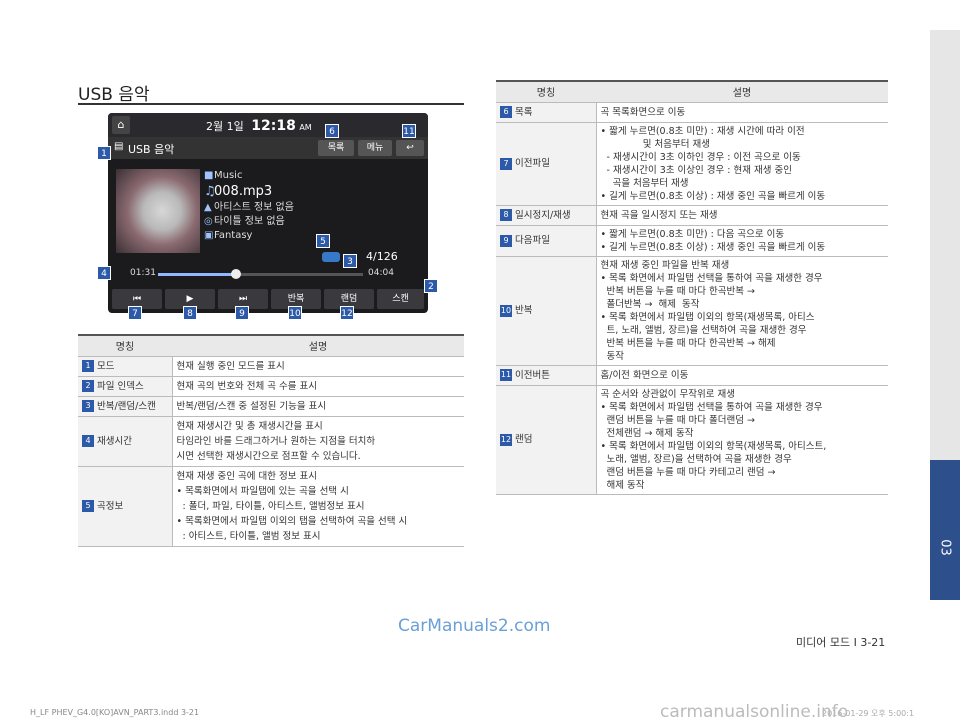  I want to click on desc-line: : 폴더, 파일, 타이틀, 아티스트, 앨범정보 표시, so click(270, 506).